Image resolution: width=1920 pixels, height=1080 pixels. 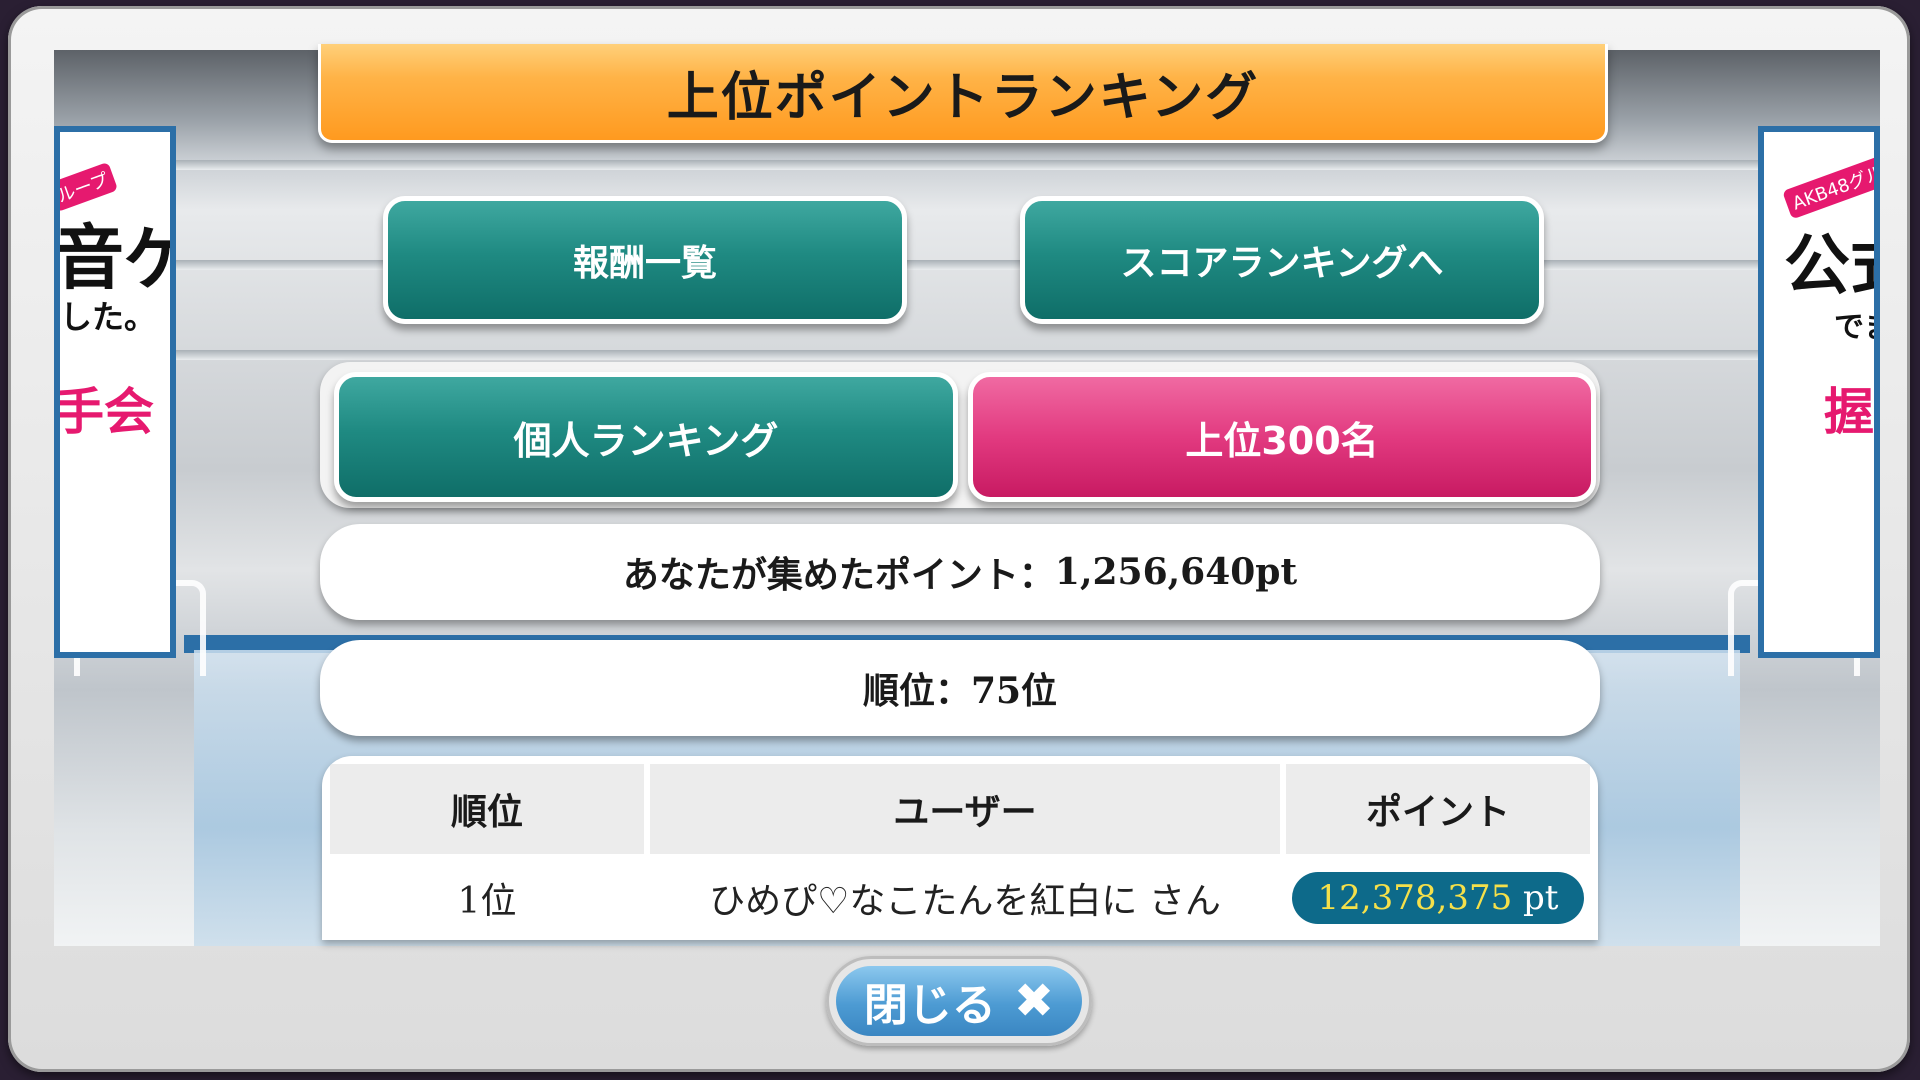 I want to click on user-rank-panel: 順位： 75位, so click(x=960, y=688).